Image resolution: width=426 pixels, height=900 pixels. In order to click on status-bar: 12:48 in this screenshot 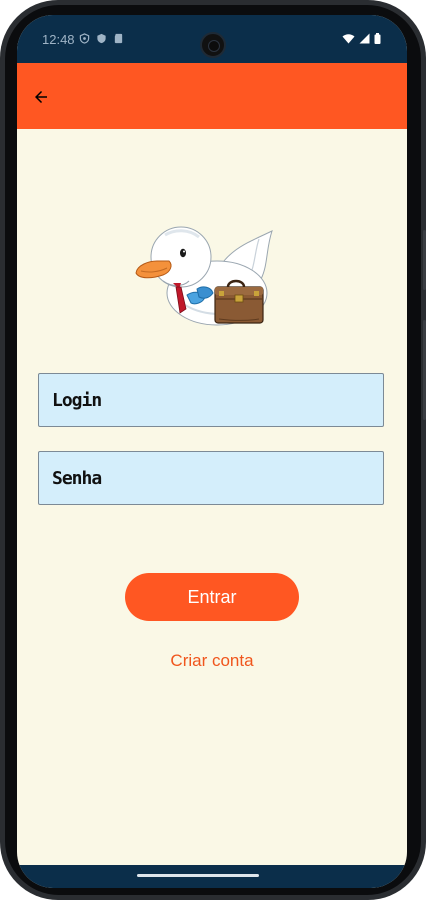, I will do `click(212, 39)`.